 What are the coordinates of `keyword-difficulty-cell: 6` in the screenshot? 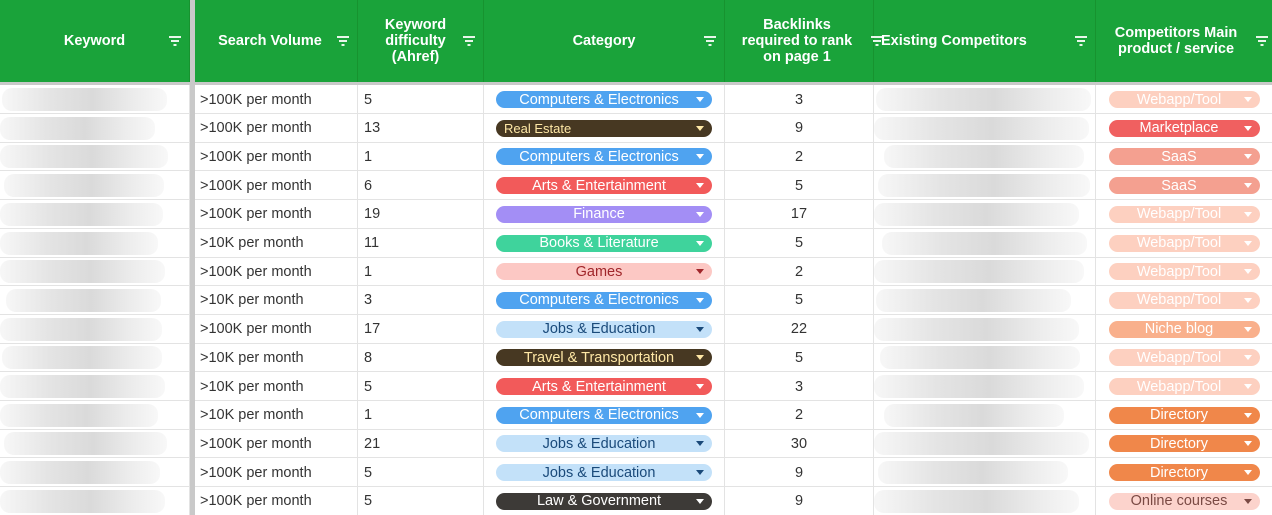 It's located at (421, 186).